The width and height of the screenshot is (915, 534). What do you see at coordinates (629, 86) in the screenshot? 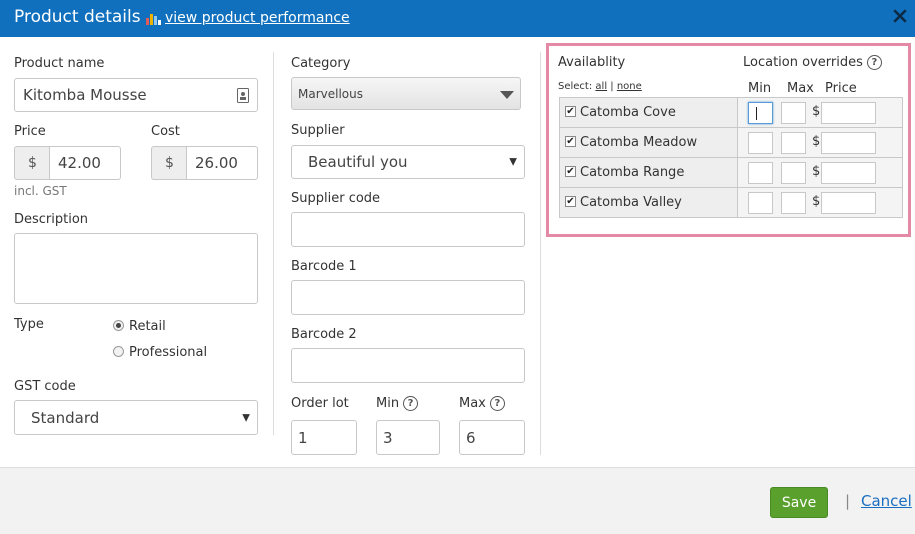
I see `select-none-link: none` at bounding box center [629, 86].